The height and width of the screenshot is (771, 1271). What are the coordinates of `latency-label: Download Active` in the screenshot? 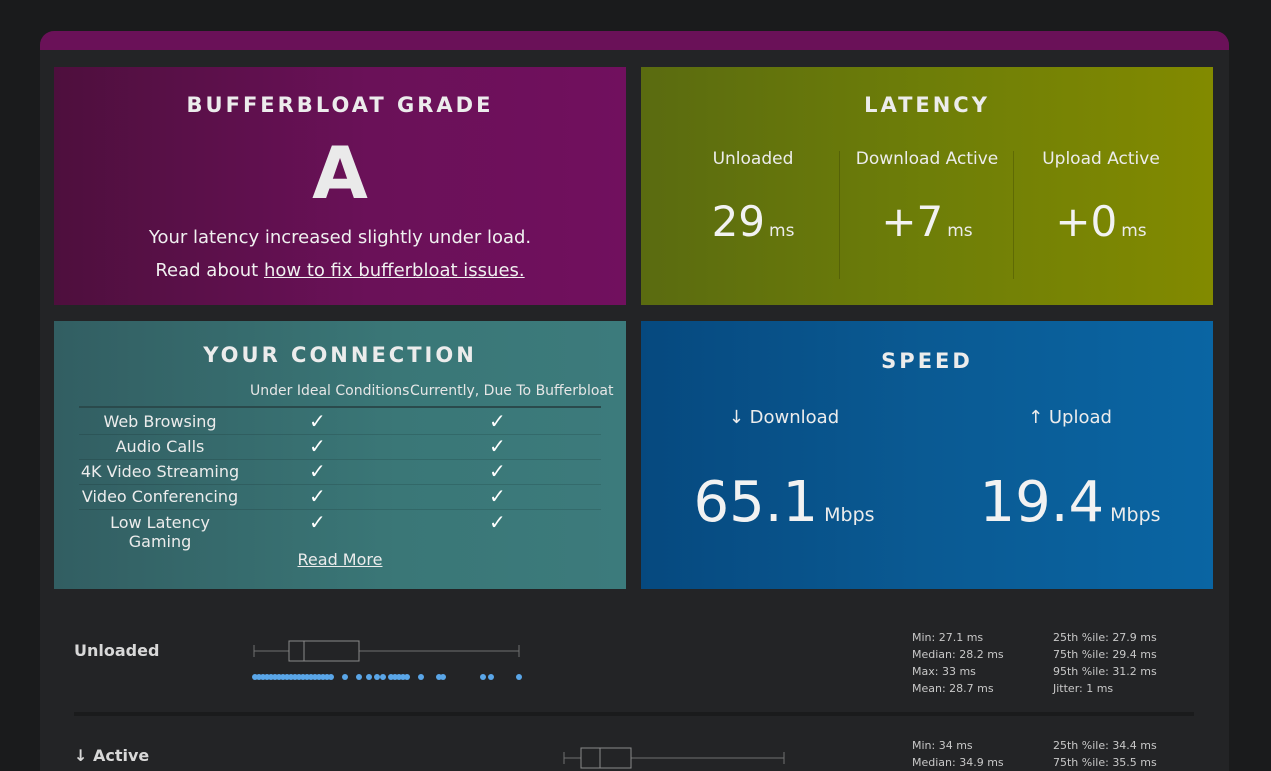 It's located at (927, 159).